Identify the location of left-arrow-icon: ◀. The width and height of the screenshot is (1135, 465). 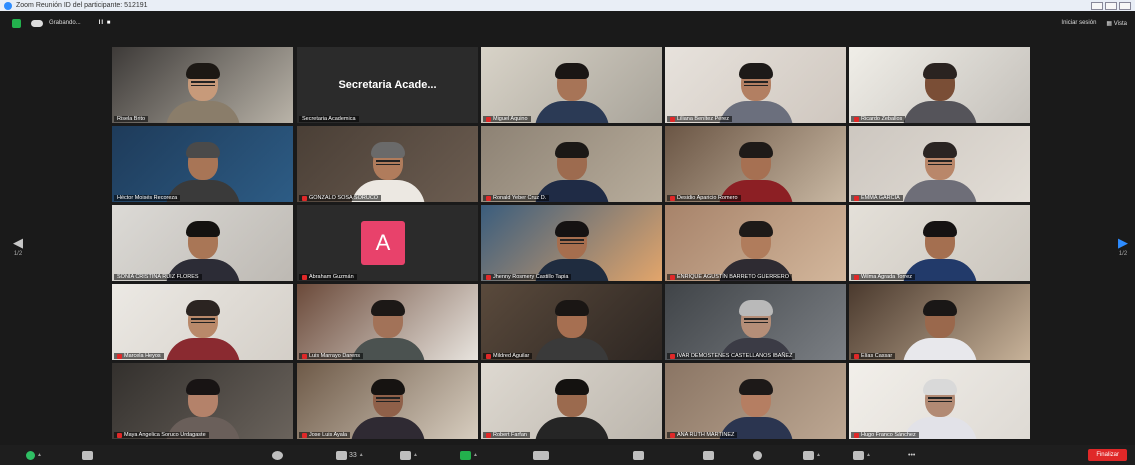
(18, 242).